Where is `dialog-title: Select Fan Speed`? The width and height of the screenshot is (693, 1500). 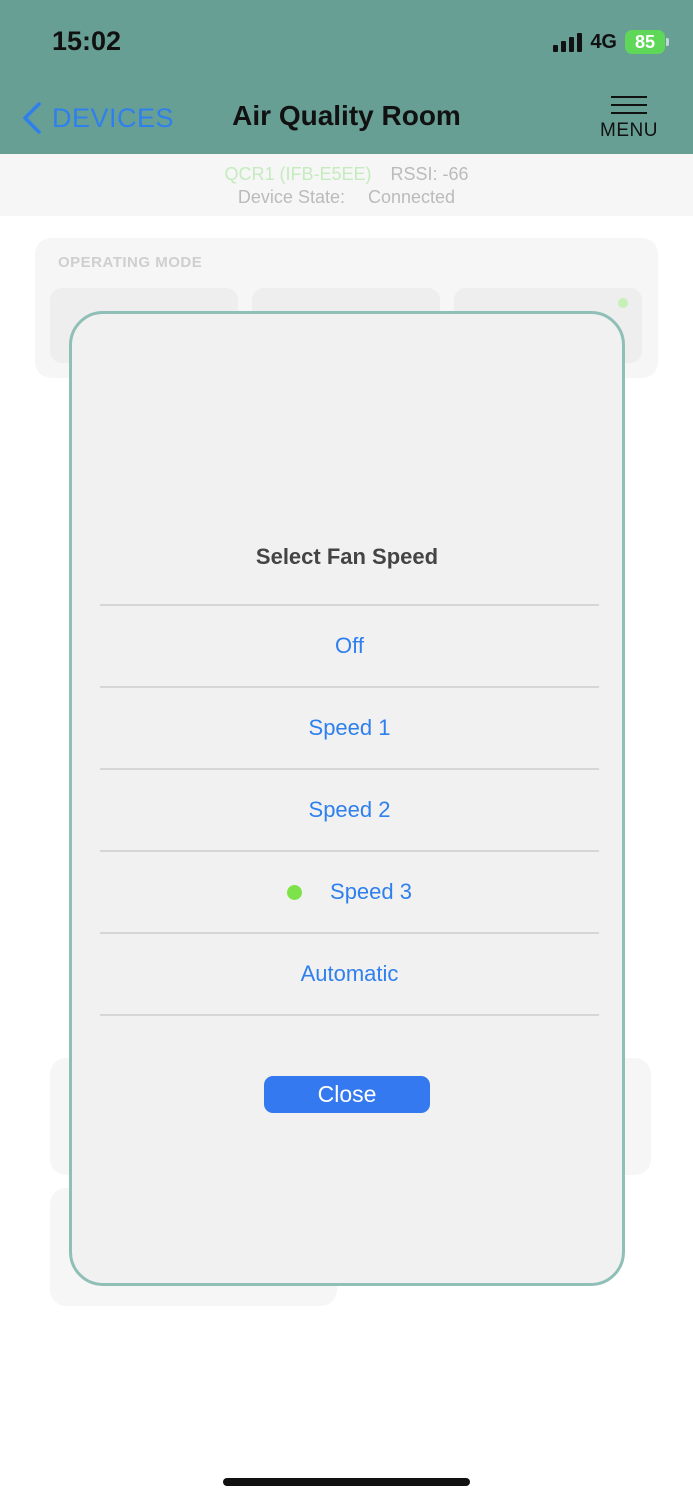 dialog-title: Select Fan Speed is located at coordinates (347, 556).